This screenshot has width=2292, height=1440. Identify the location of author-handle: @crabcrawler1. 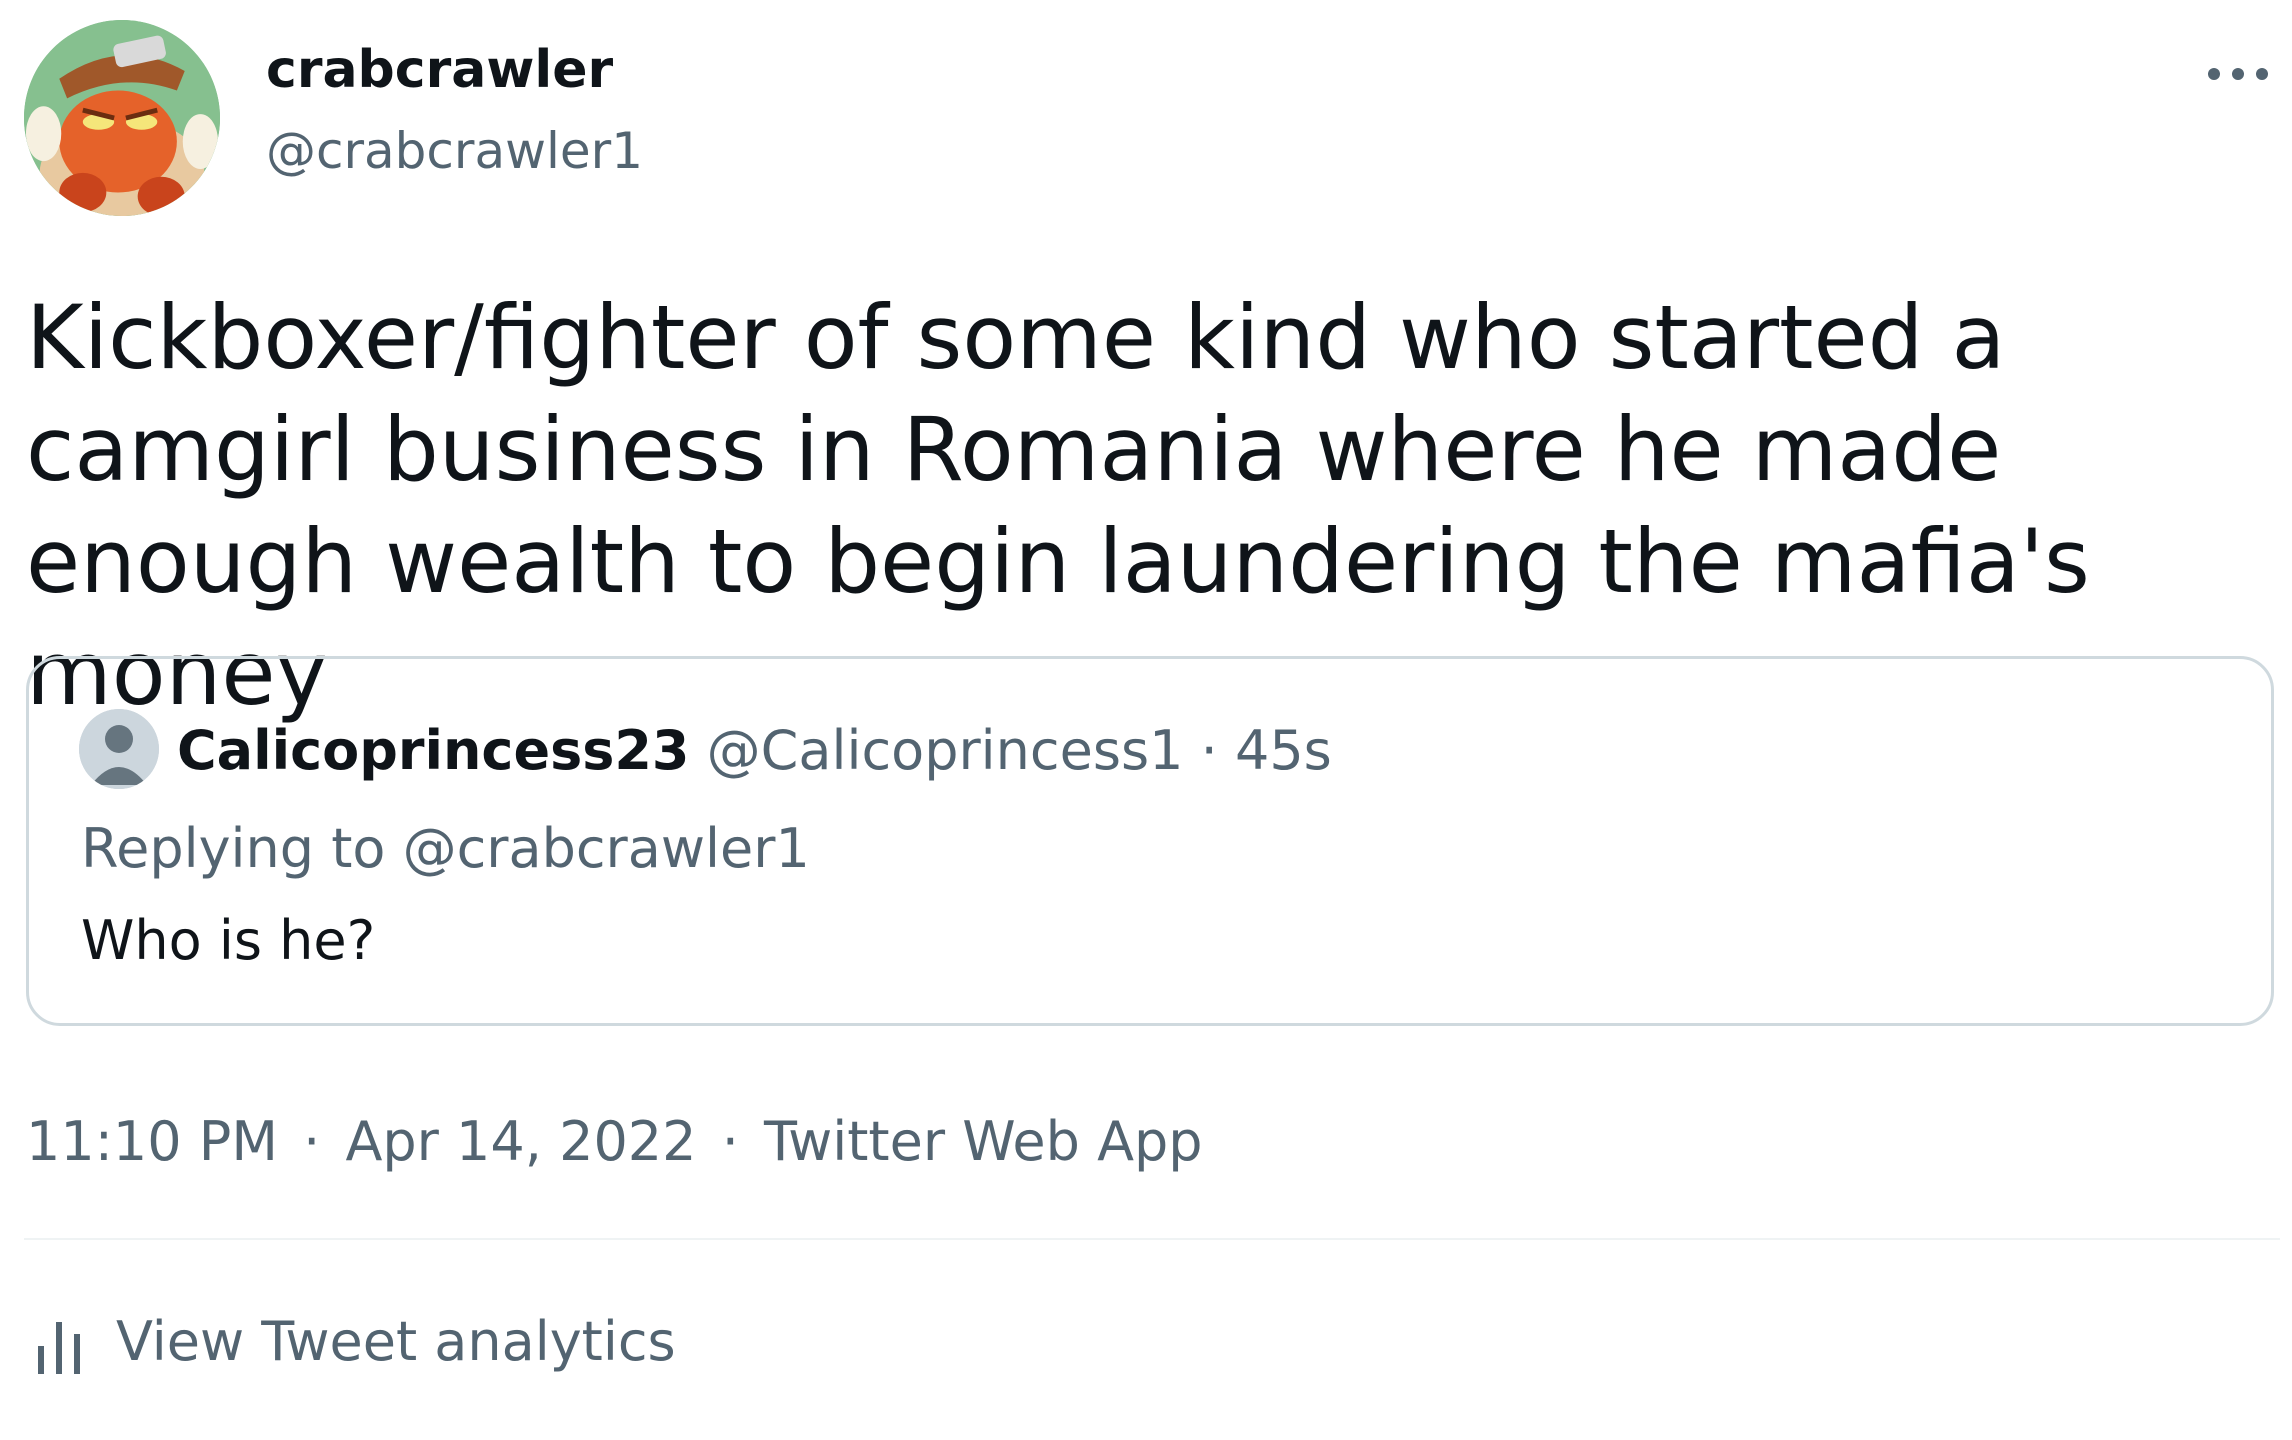
(454, 151).